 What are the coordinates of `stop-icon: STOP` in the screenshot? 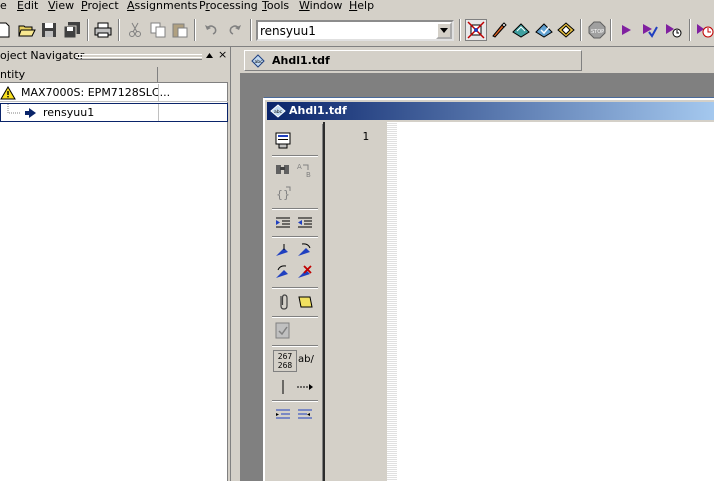 It's located at (597, 30).